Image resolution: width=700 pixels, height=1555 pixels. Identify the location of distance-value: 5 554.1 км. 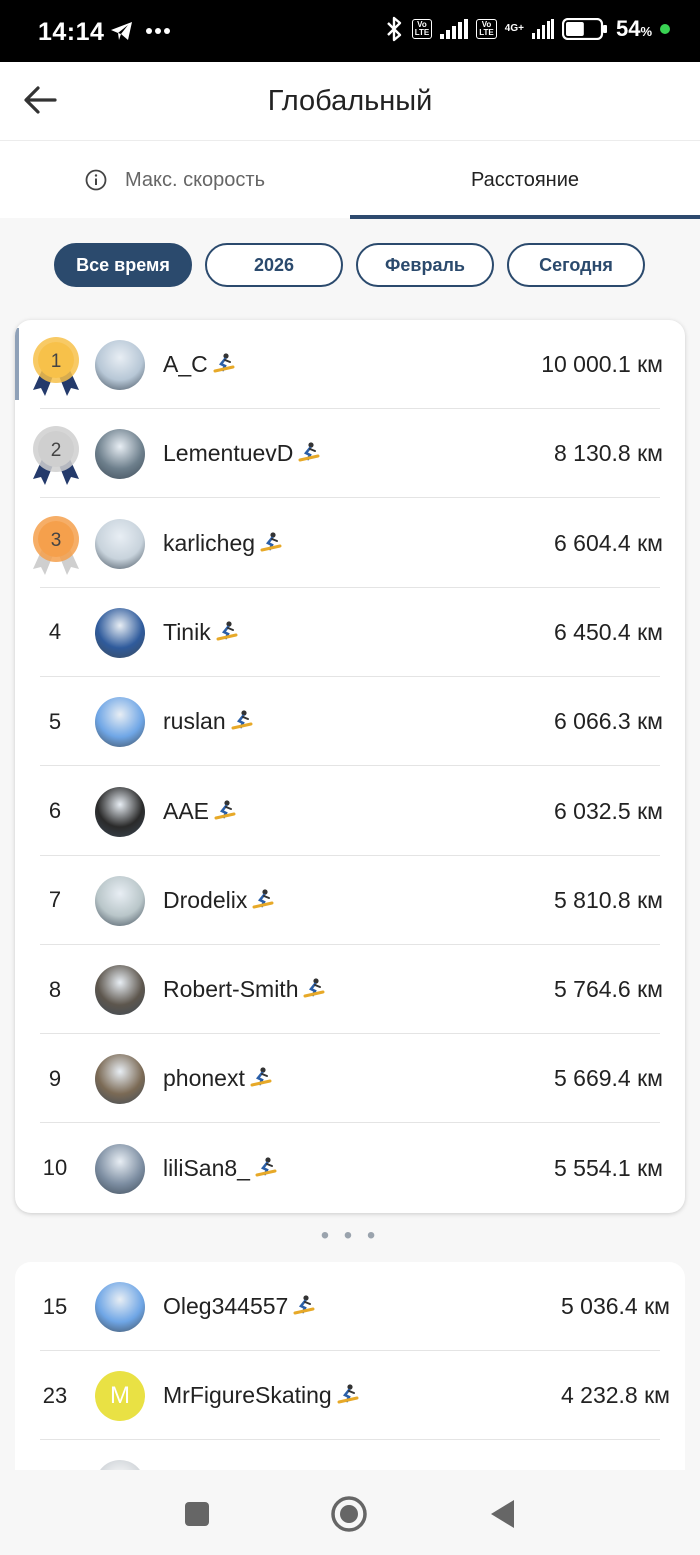
(608, 1167).